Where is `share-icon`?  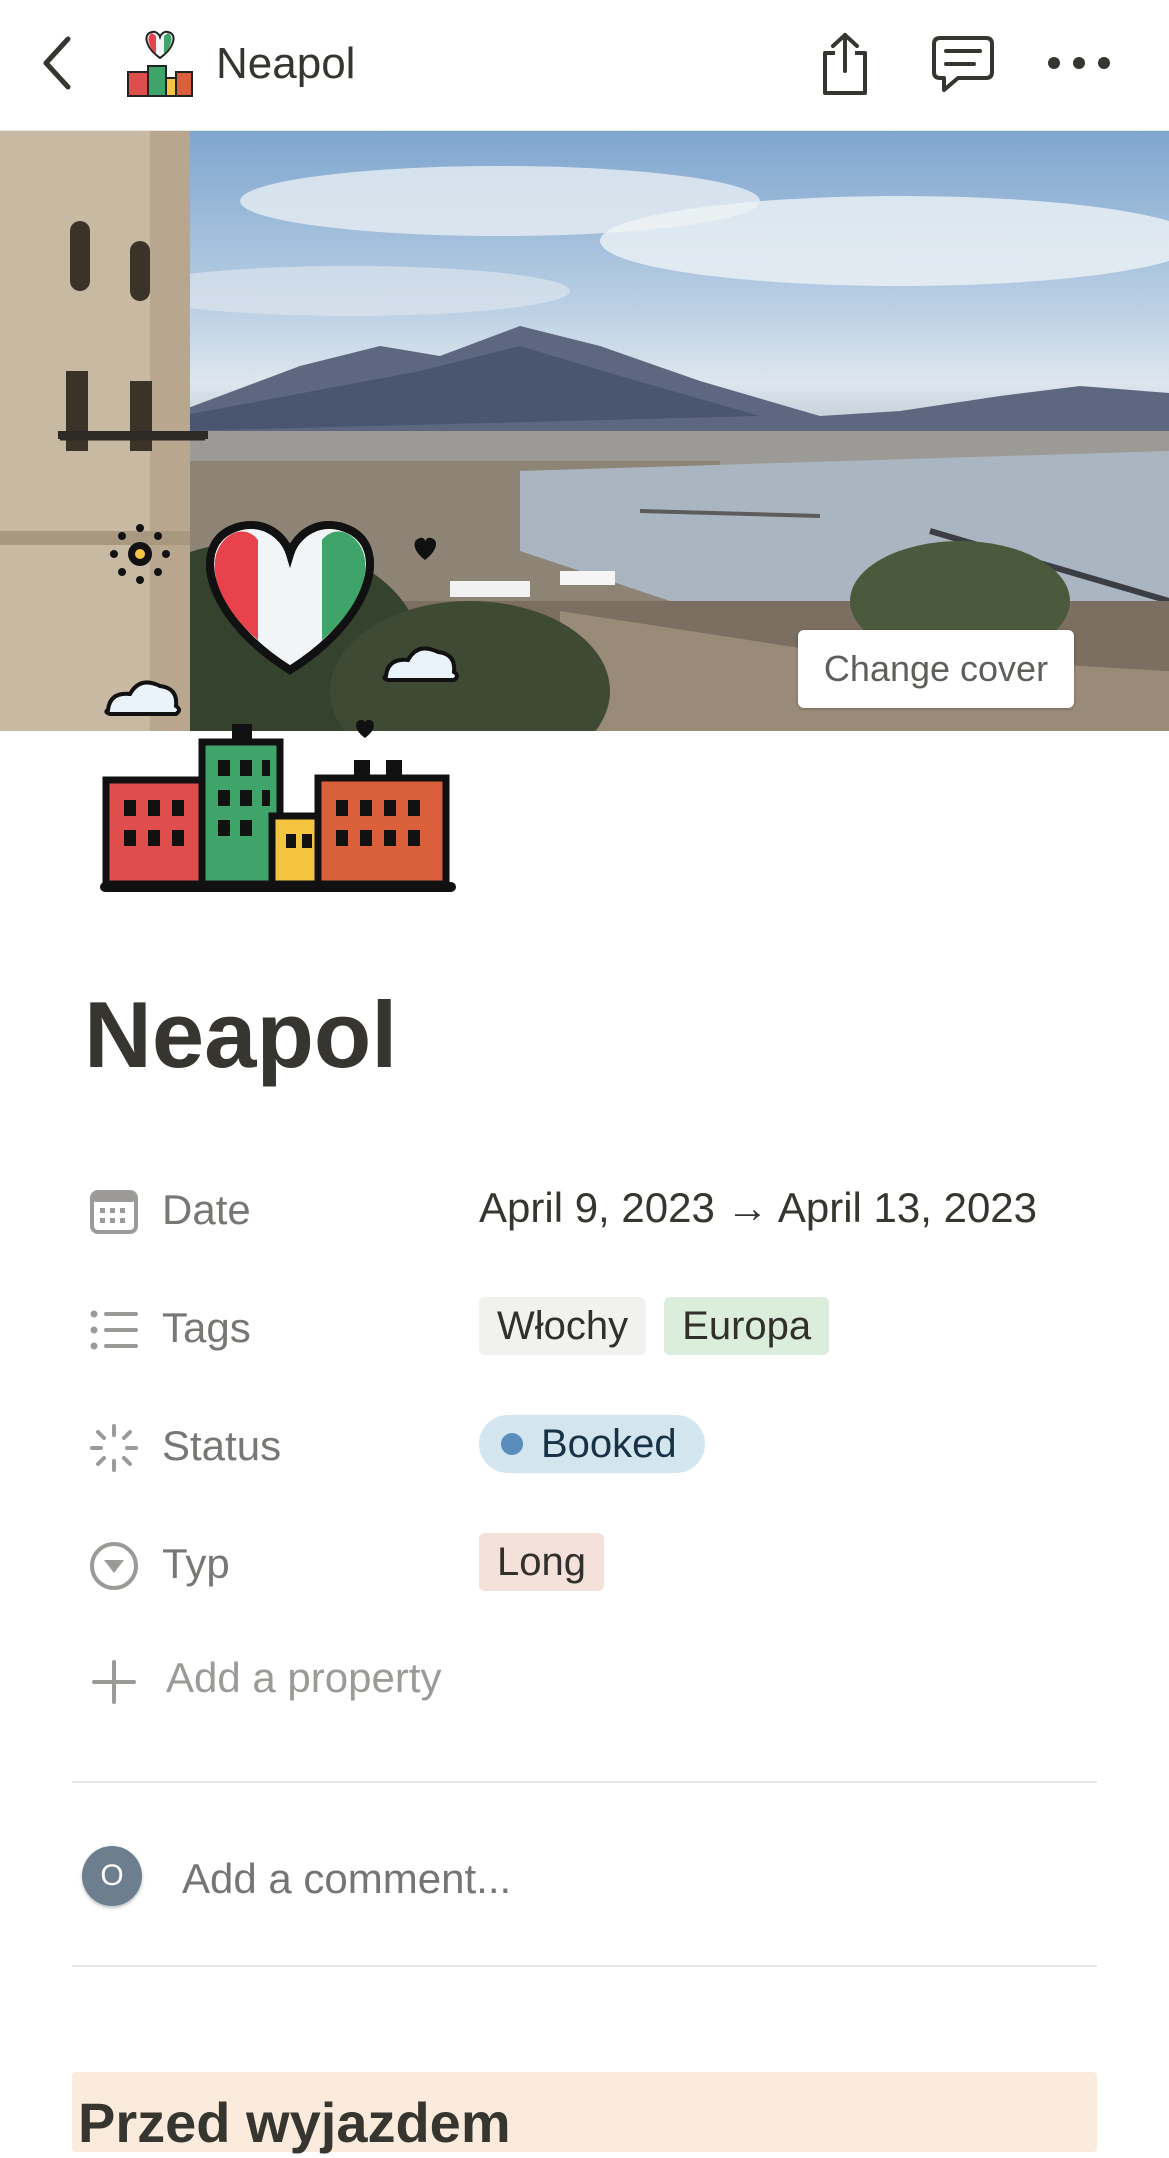 share-icon is located at coordinates (845, 64).